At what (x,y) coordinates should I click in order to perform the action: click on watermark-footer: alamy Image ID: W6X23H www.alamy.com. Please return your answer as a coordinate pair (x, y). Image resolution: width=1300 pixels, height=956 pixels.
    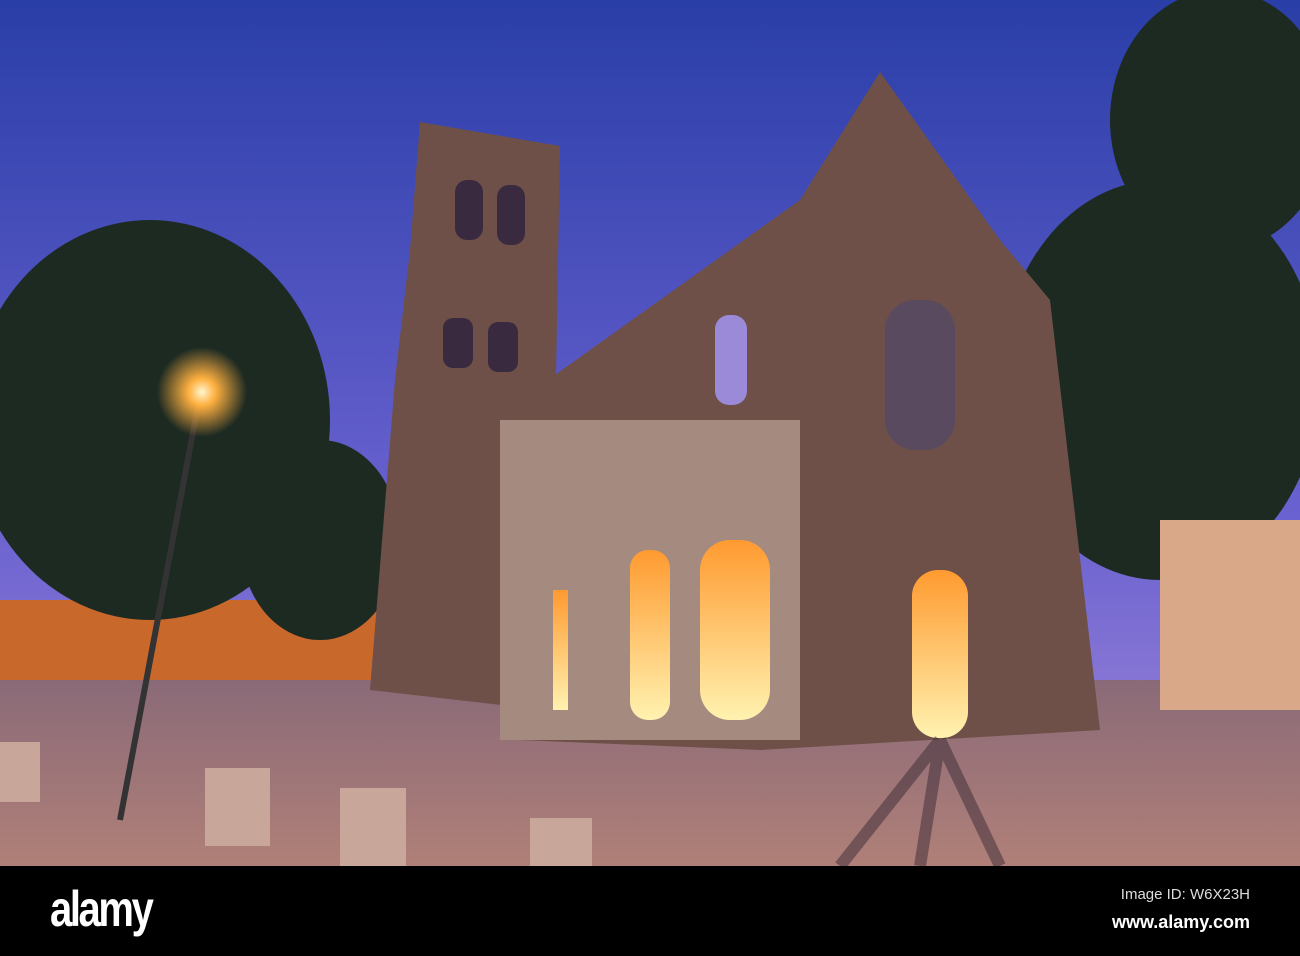
    Looking at the image, I should click on (650, 911).